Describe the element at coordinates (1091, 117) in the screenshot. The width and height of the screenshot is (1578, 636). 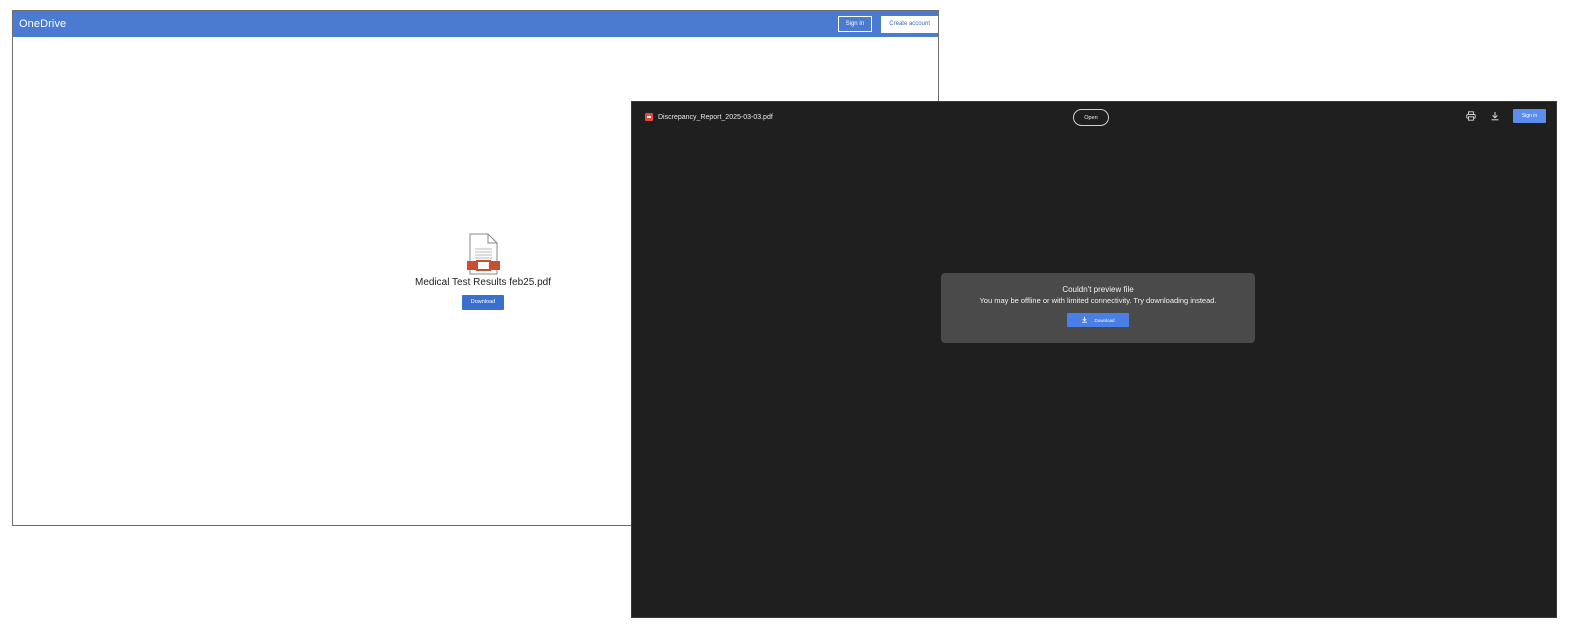
I see `open-button: Open` at that location.